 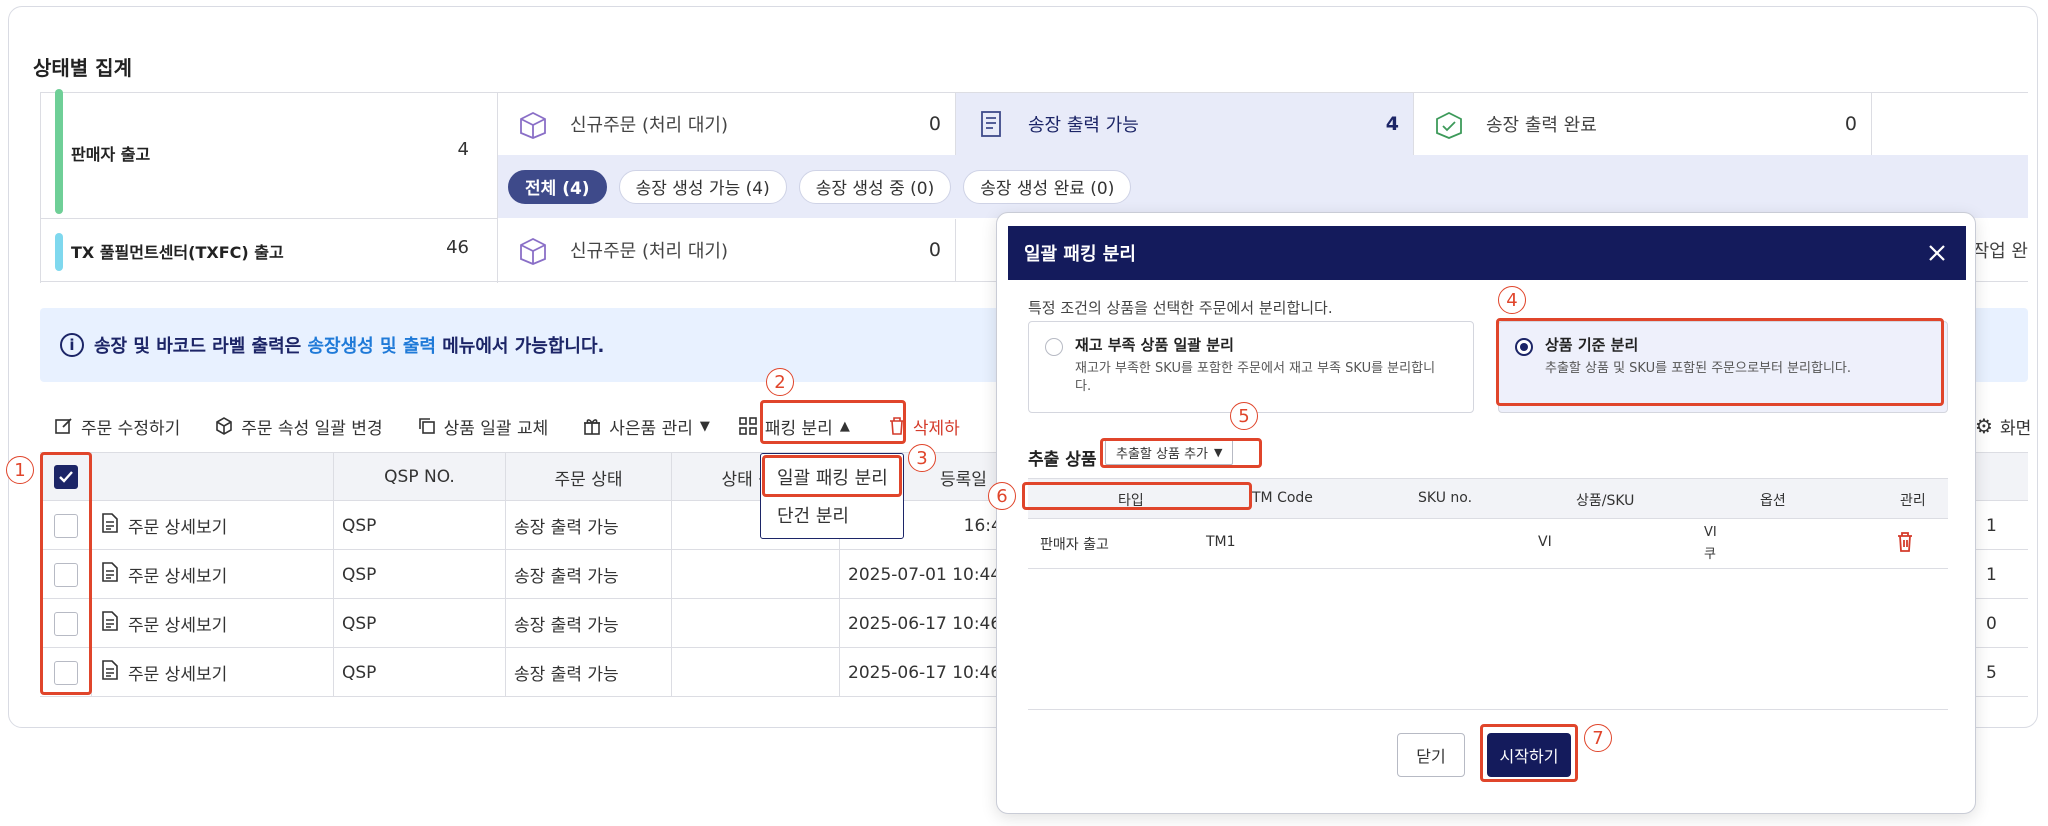 What do you see at coordinates (1137, 496) in the screenshot?
I see `highlight-type-column` at bounding box center [1137, 496].